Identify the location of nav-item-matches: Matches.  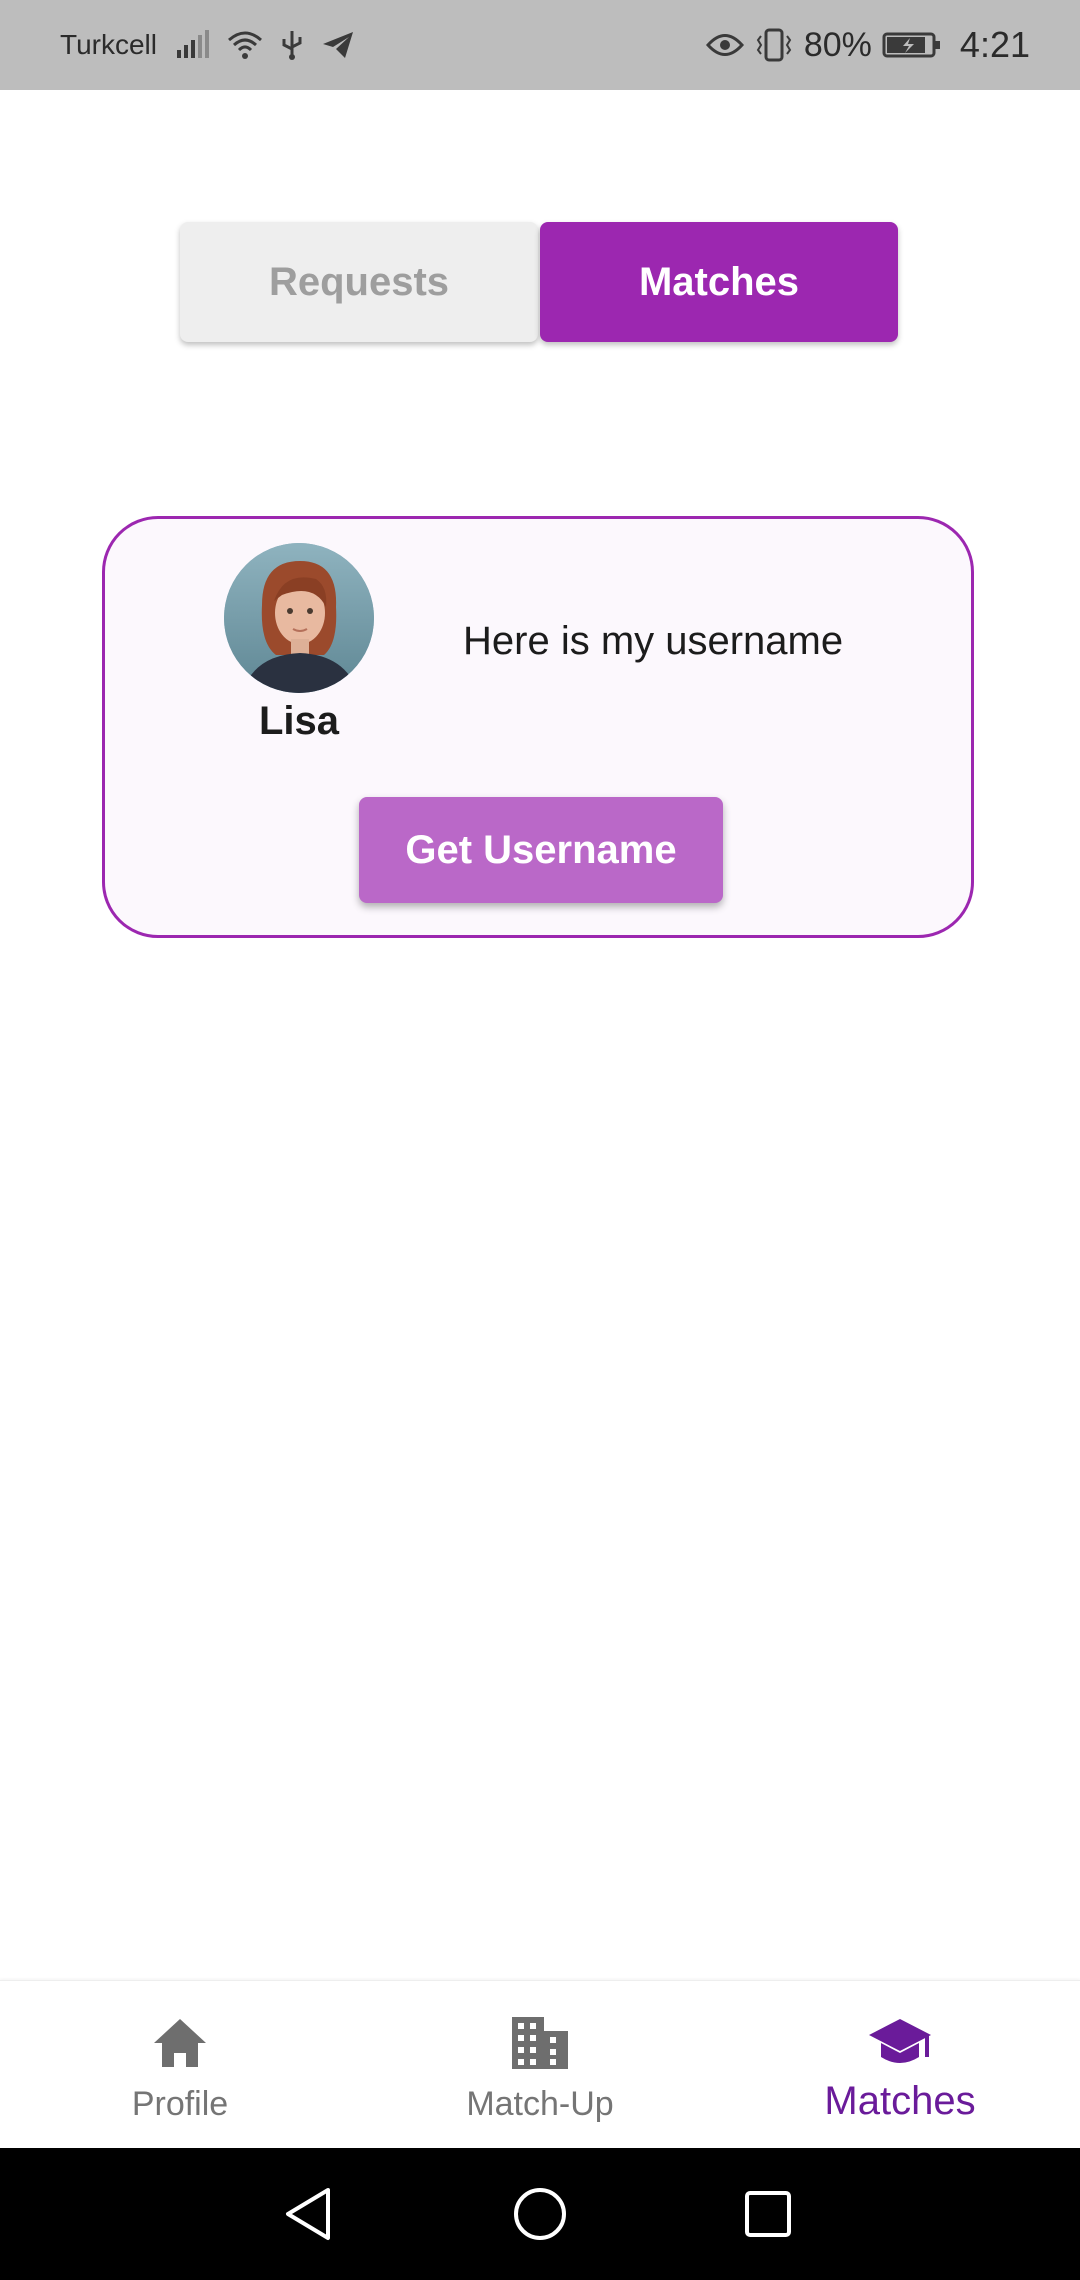
(900, 2065).